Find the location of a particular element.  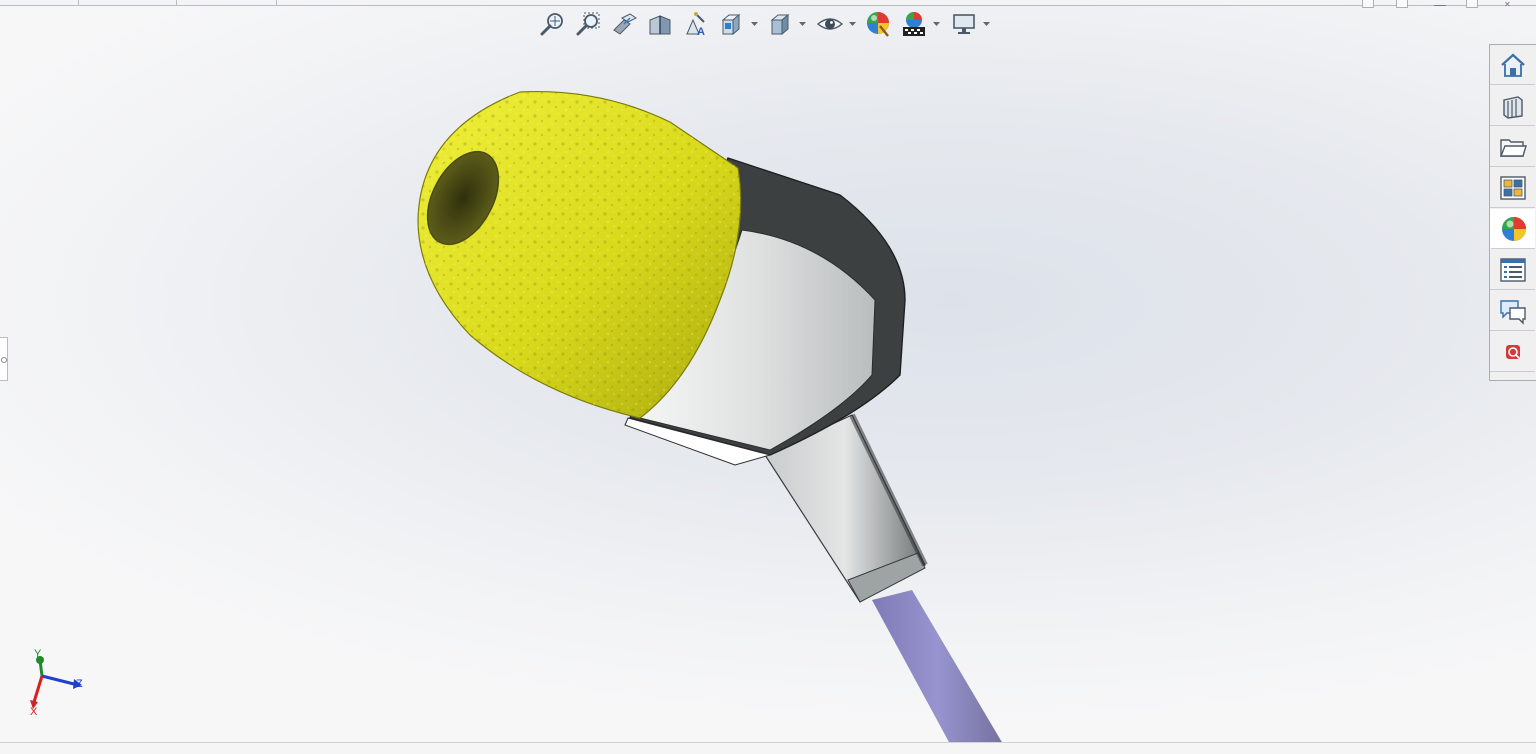

appearance-sphere-icon is located at coordinates (1513, 228).